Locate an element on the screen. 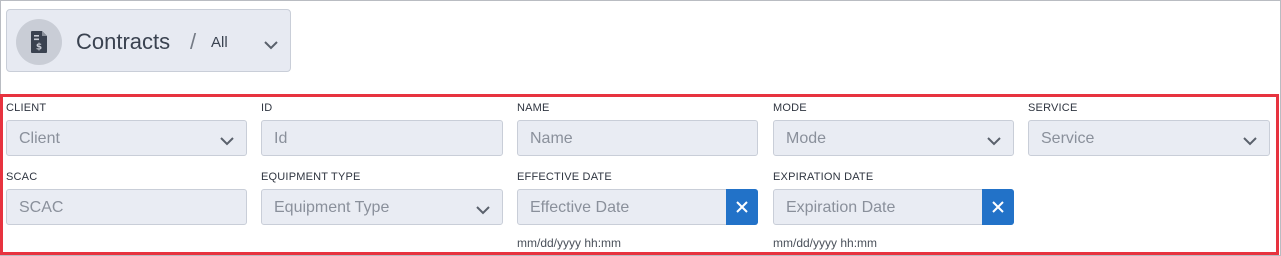  client-placeholder: Client is located at coordinates (39, 138).